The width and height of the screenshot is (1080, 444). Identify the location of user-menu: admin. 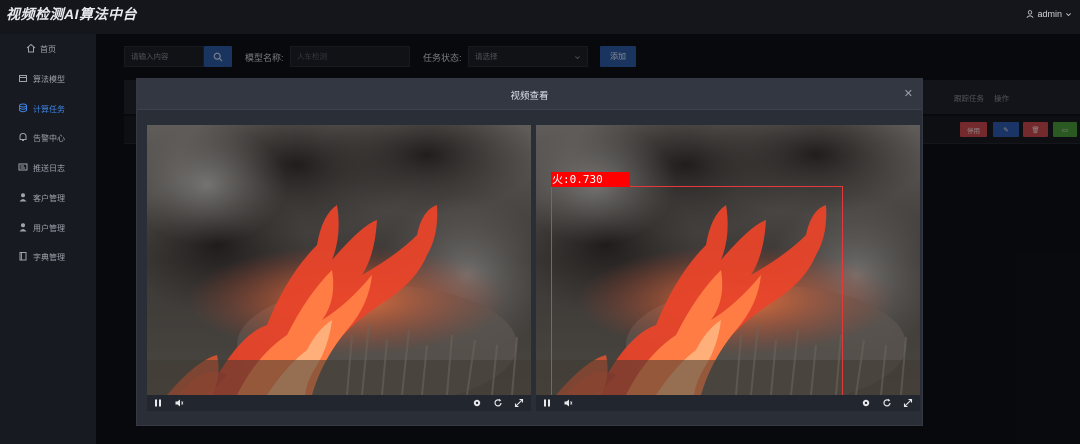
(1049, 14).